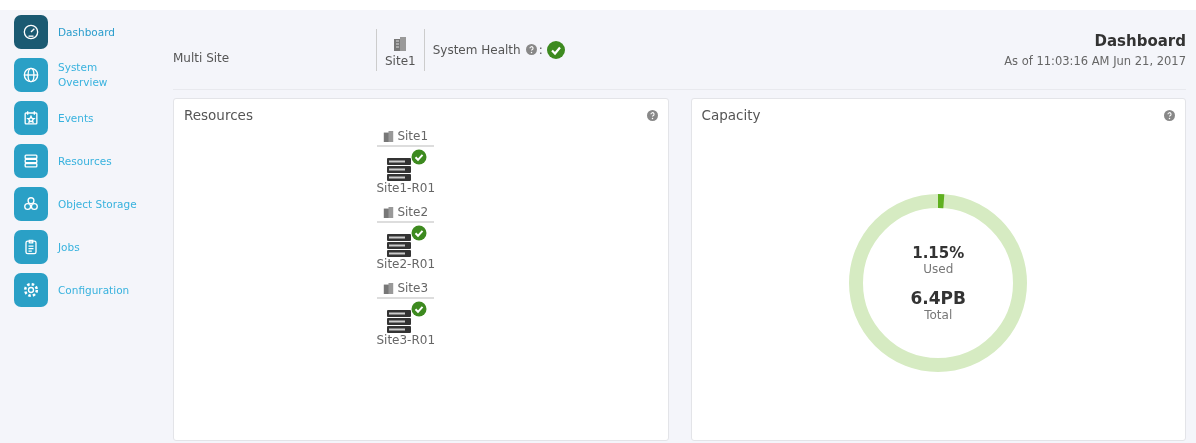  I want to click on circles-icon, so click(31, 204).